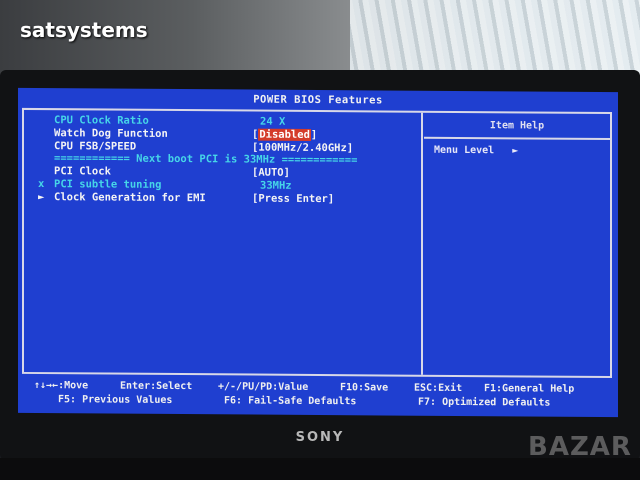 Image resolution: width=640 pixels, height=480 pixels. I want to click on menu-level: Menu Level ►, so click(476, 151).